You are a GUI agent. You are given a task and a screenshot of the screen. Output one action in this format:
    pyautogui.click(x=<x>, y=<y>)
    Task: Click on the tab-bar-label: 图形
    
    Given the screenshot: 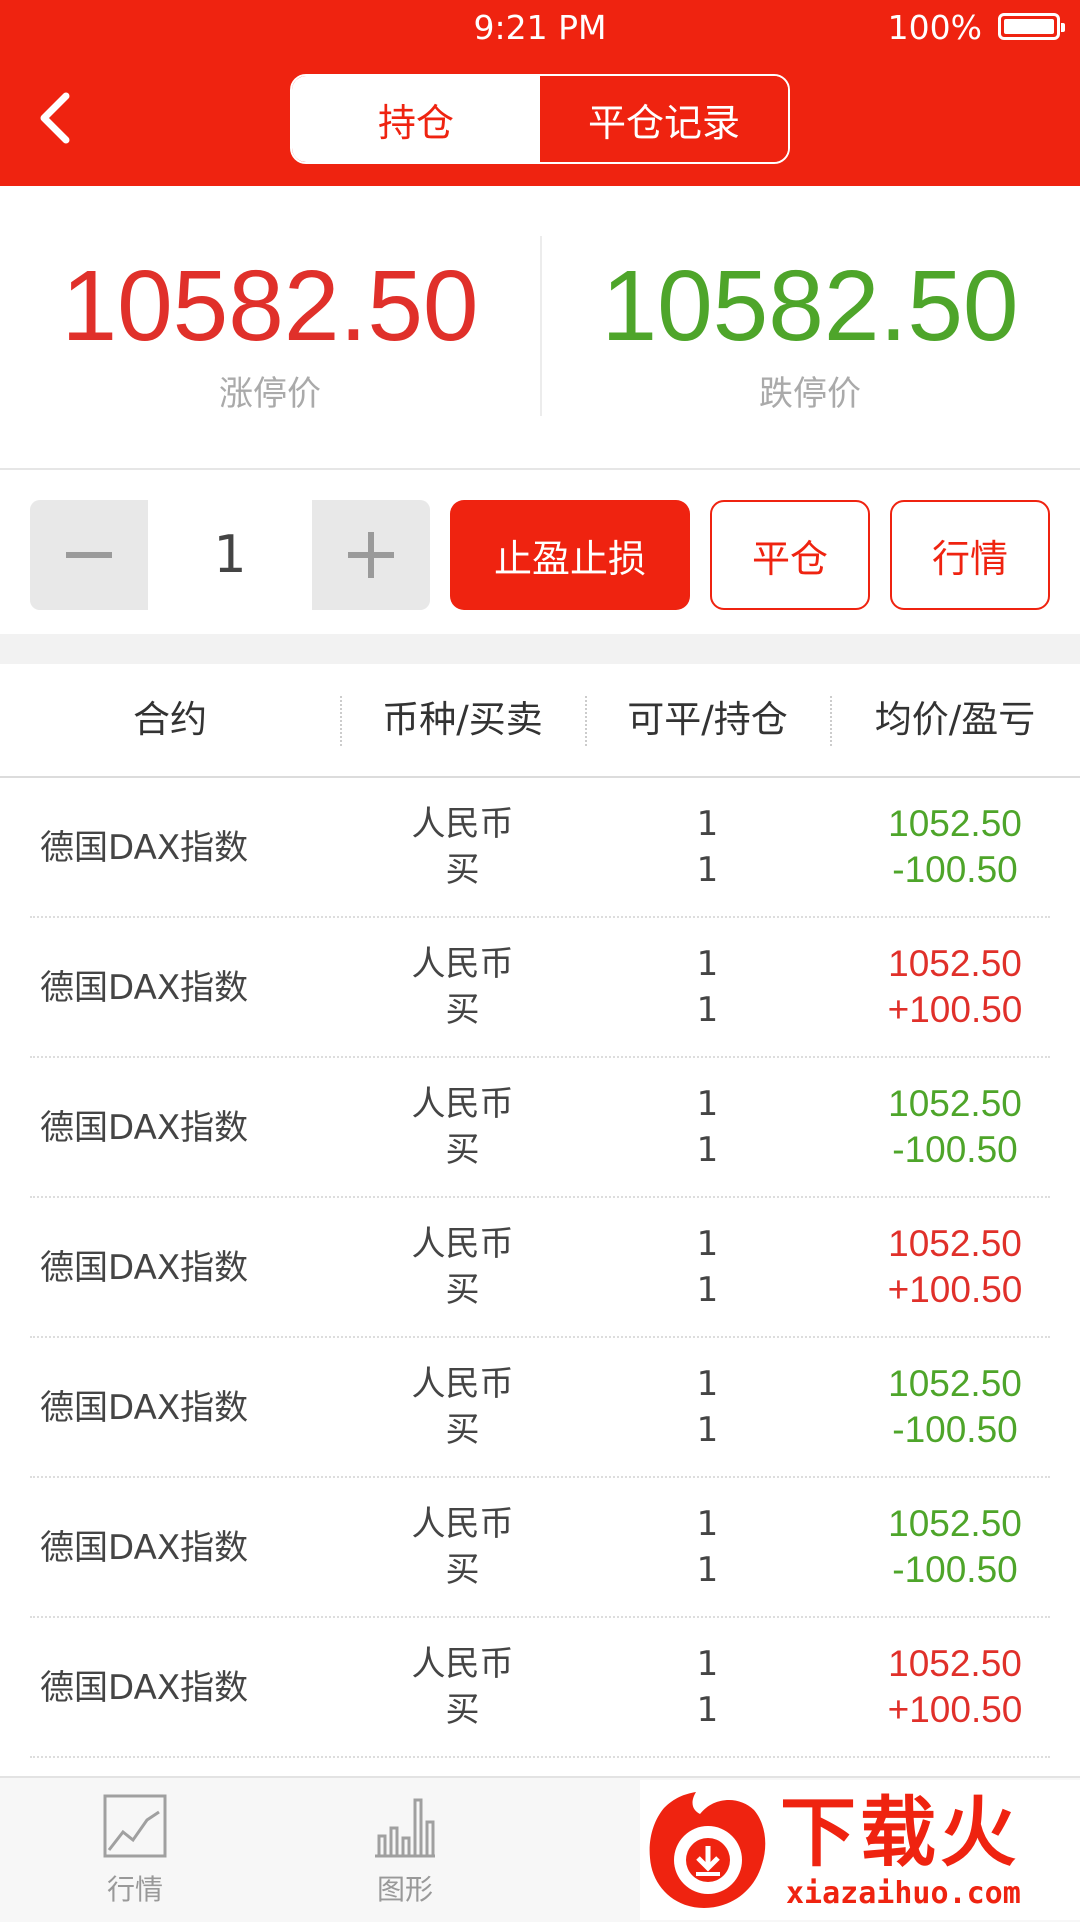 What is the action you would take?
    pyautogui.click(x=404, y=1889)
    